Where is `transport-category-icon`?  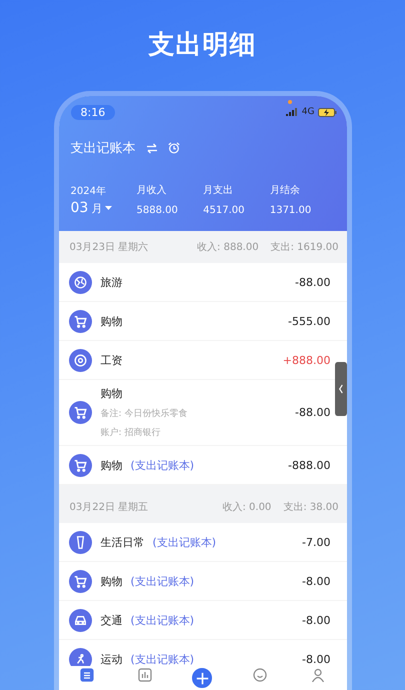 transport-category-icon is located at coordinates (80, 620).